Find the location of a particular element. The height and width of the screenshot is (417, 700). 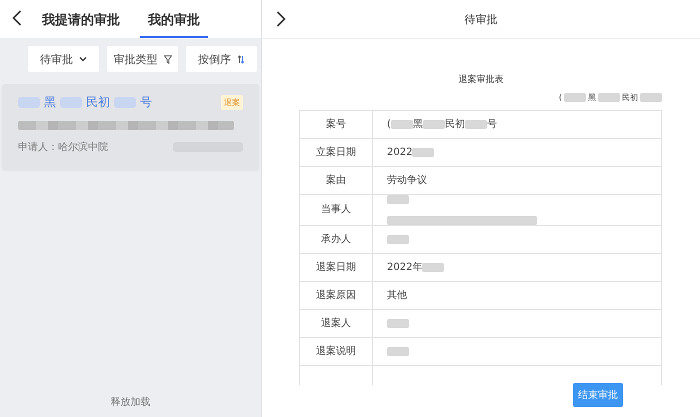

case-number-text: 民初 is located at coordinates (98, 102).